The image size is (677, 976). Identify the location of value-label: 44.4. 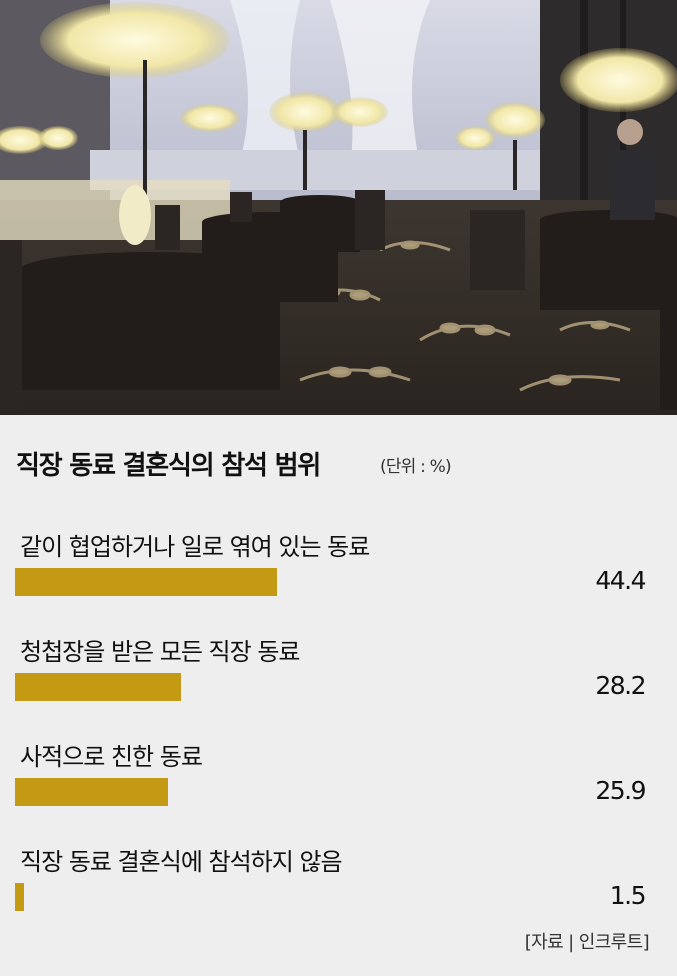
(620, 580).